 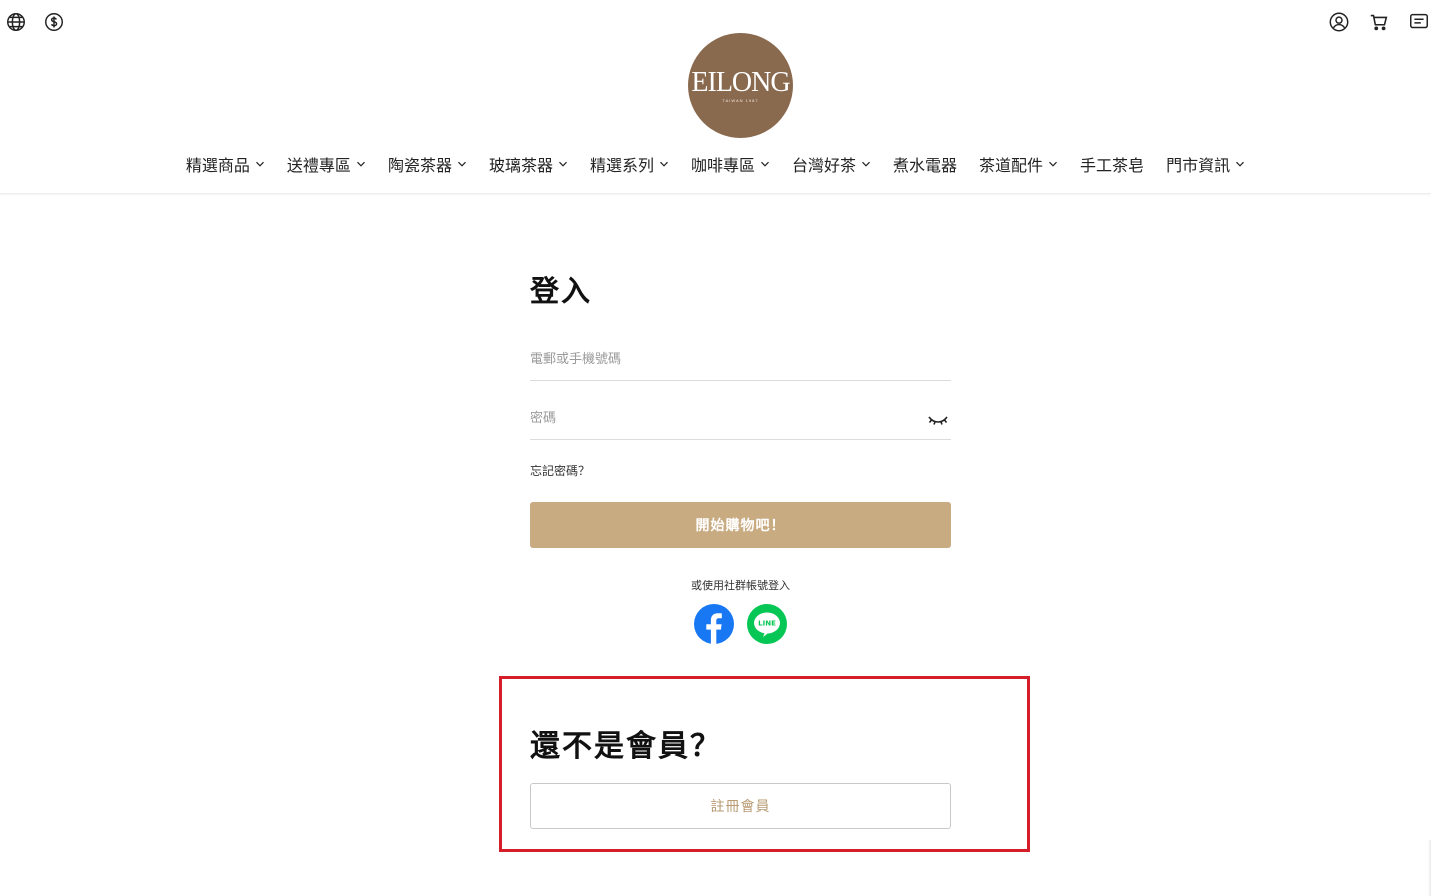 What do you see at coordinates (740, 624) in the screenshot?
I see `social-login-buttons: LINE` at bounding box center [740, 624].